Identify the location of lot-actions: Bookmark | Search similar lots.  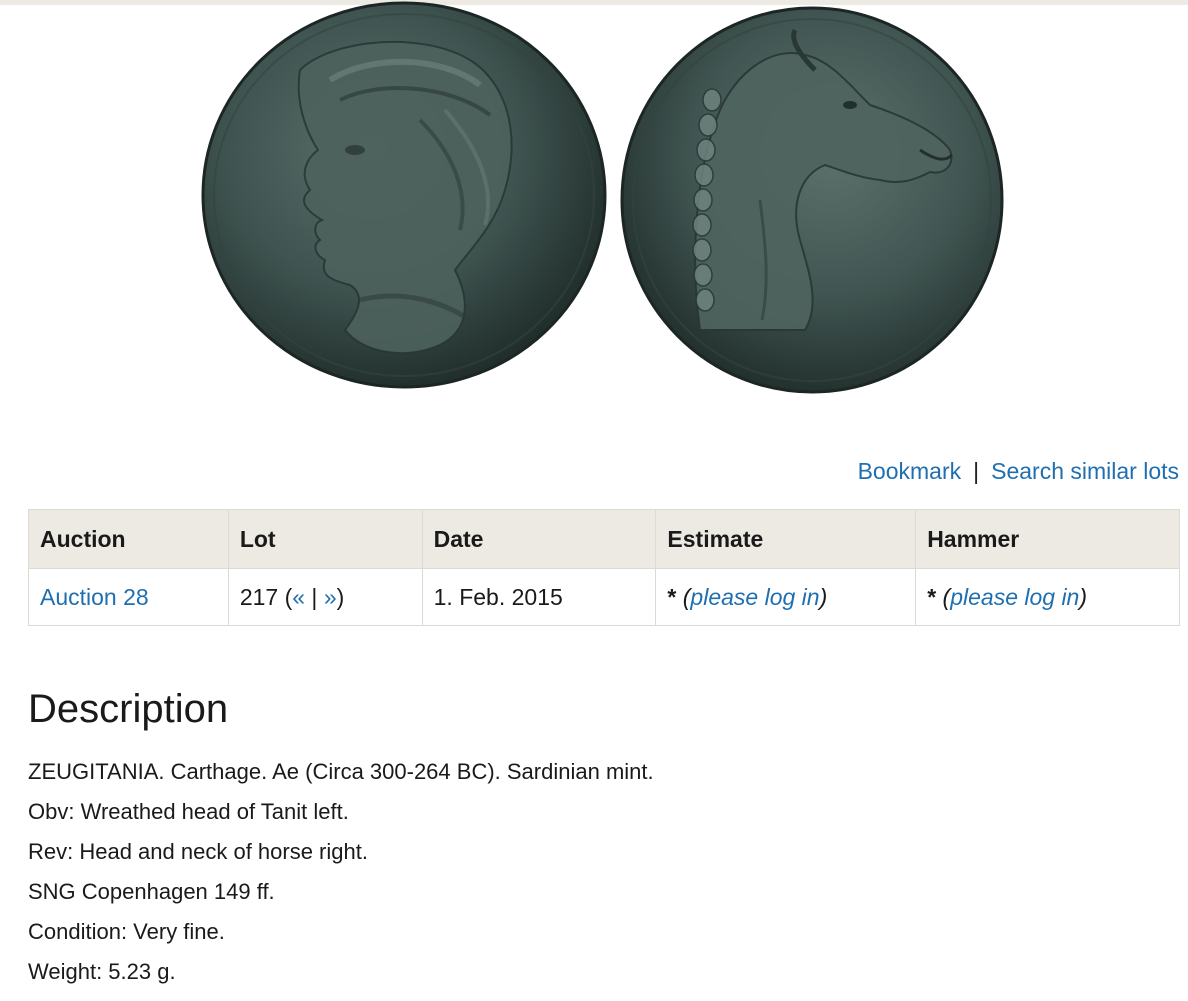
(1018, 471).